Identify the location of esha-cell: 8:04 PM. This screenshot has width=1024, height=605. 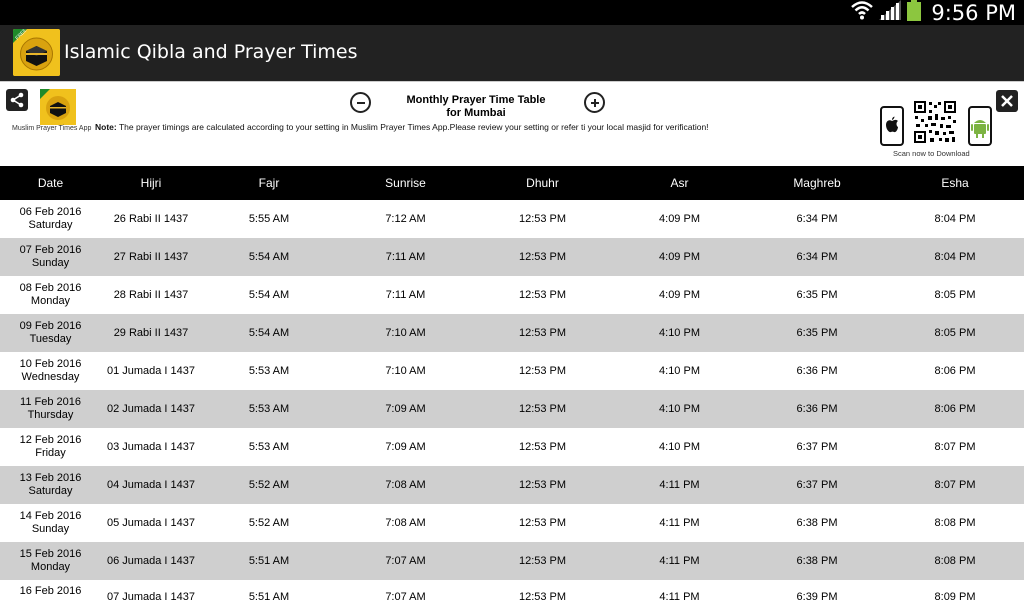
(955, 257).